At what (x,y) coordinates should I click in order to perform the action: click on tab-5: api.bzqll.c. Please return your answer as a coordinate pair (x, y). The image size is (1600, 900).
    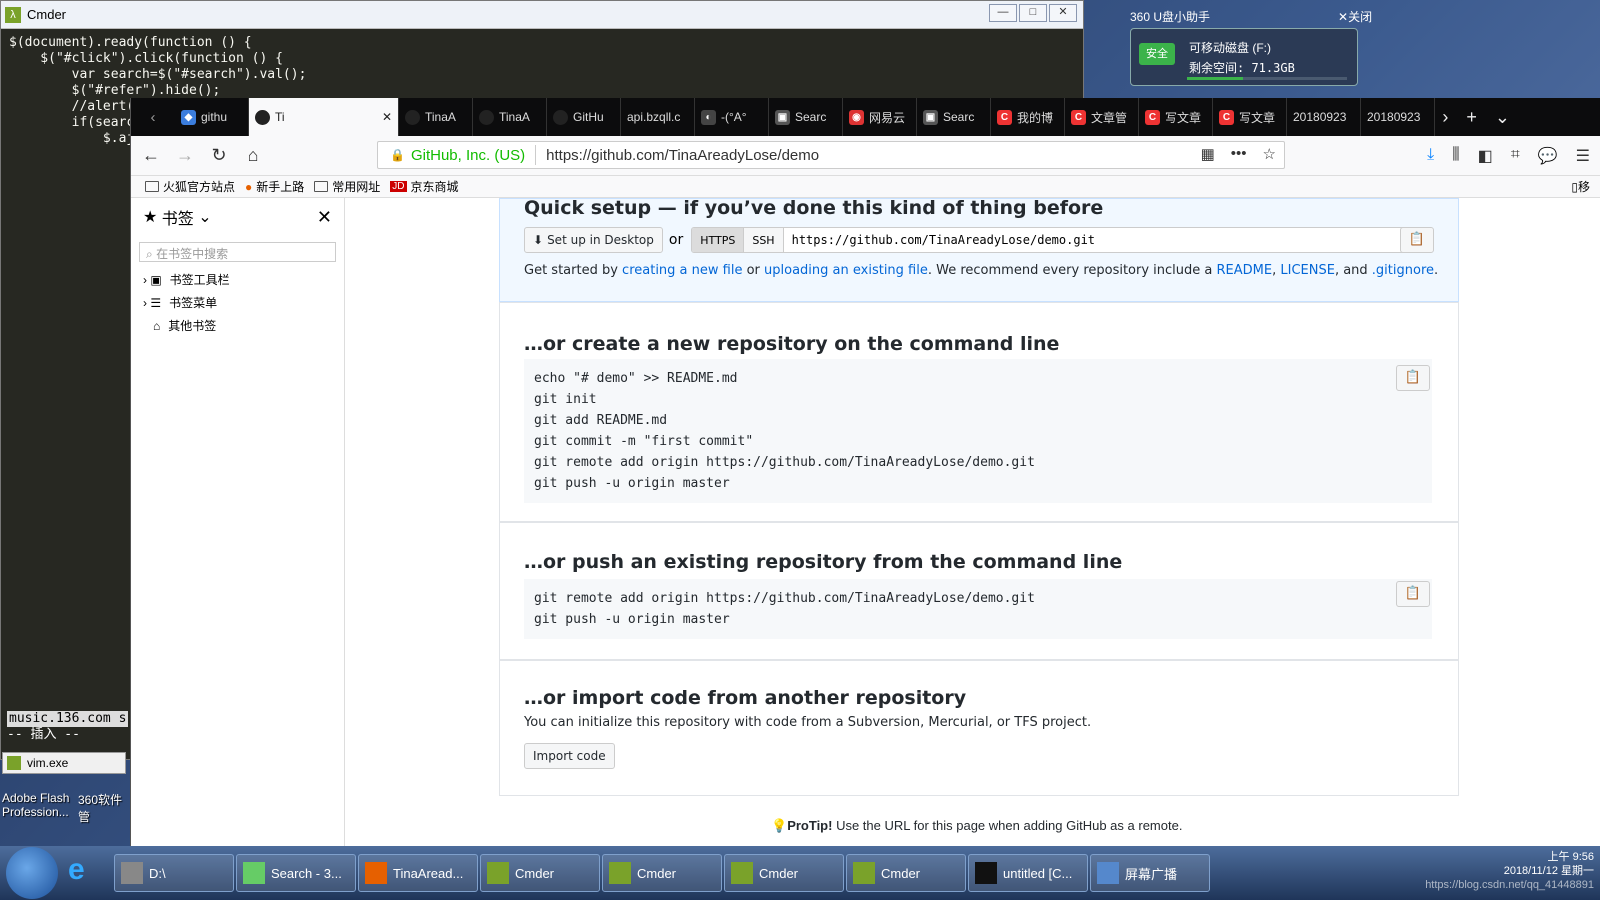
    Looking at the image, I should click on (658, 117).